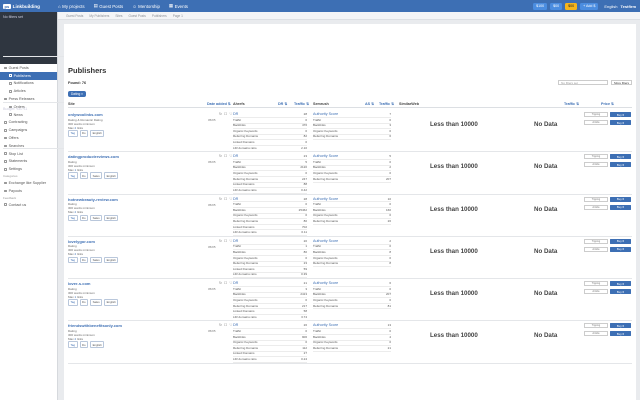  Describe the element at coordinates (305, 184) in the screenshot. I see `ahrefs-metric-value: 88` at that location.